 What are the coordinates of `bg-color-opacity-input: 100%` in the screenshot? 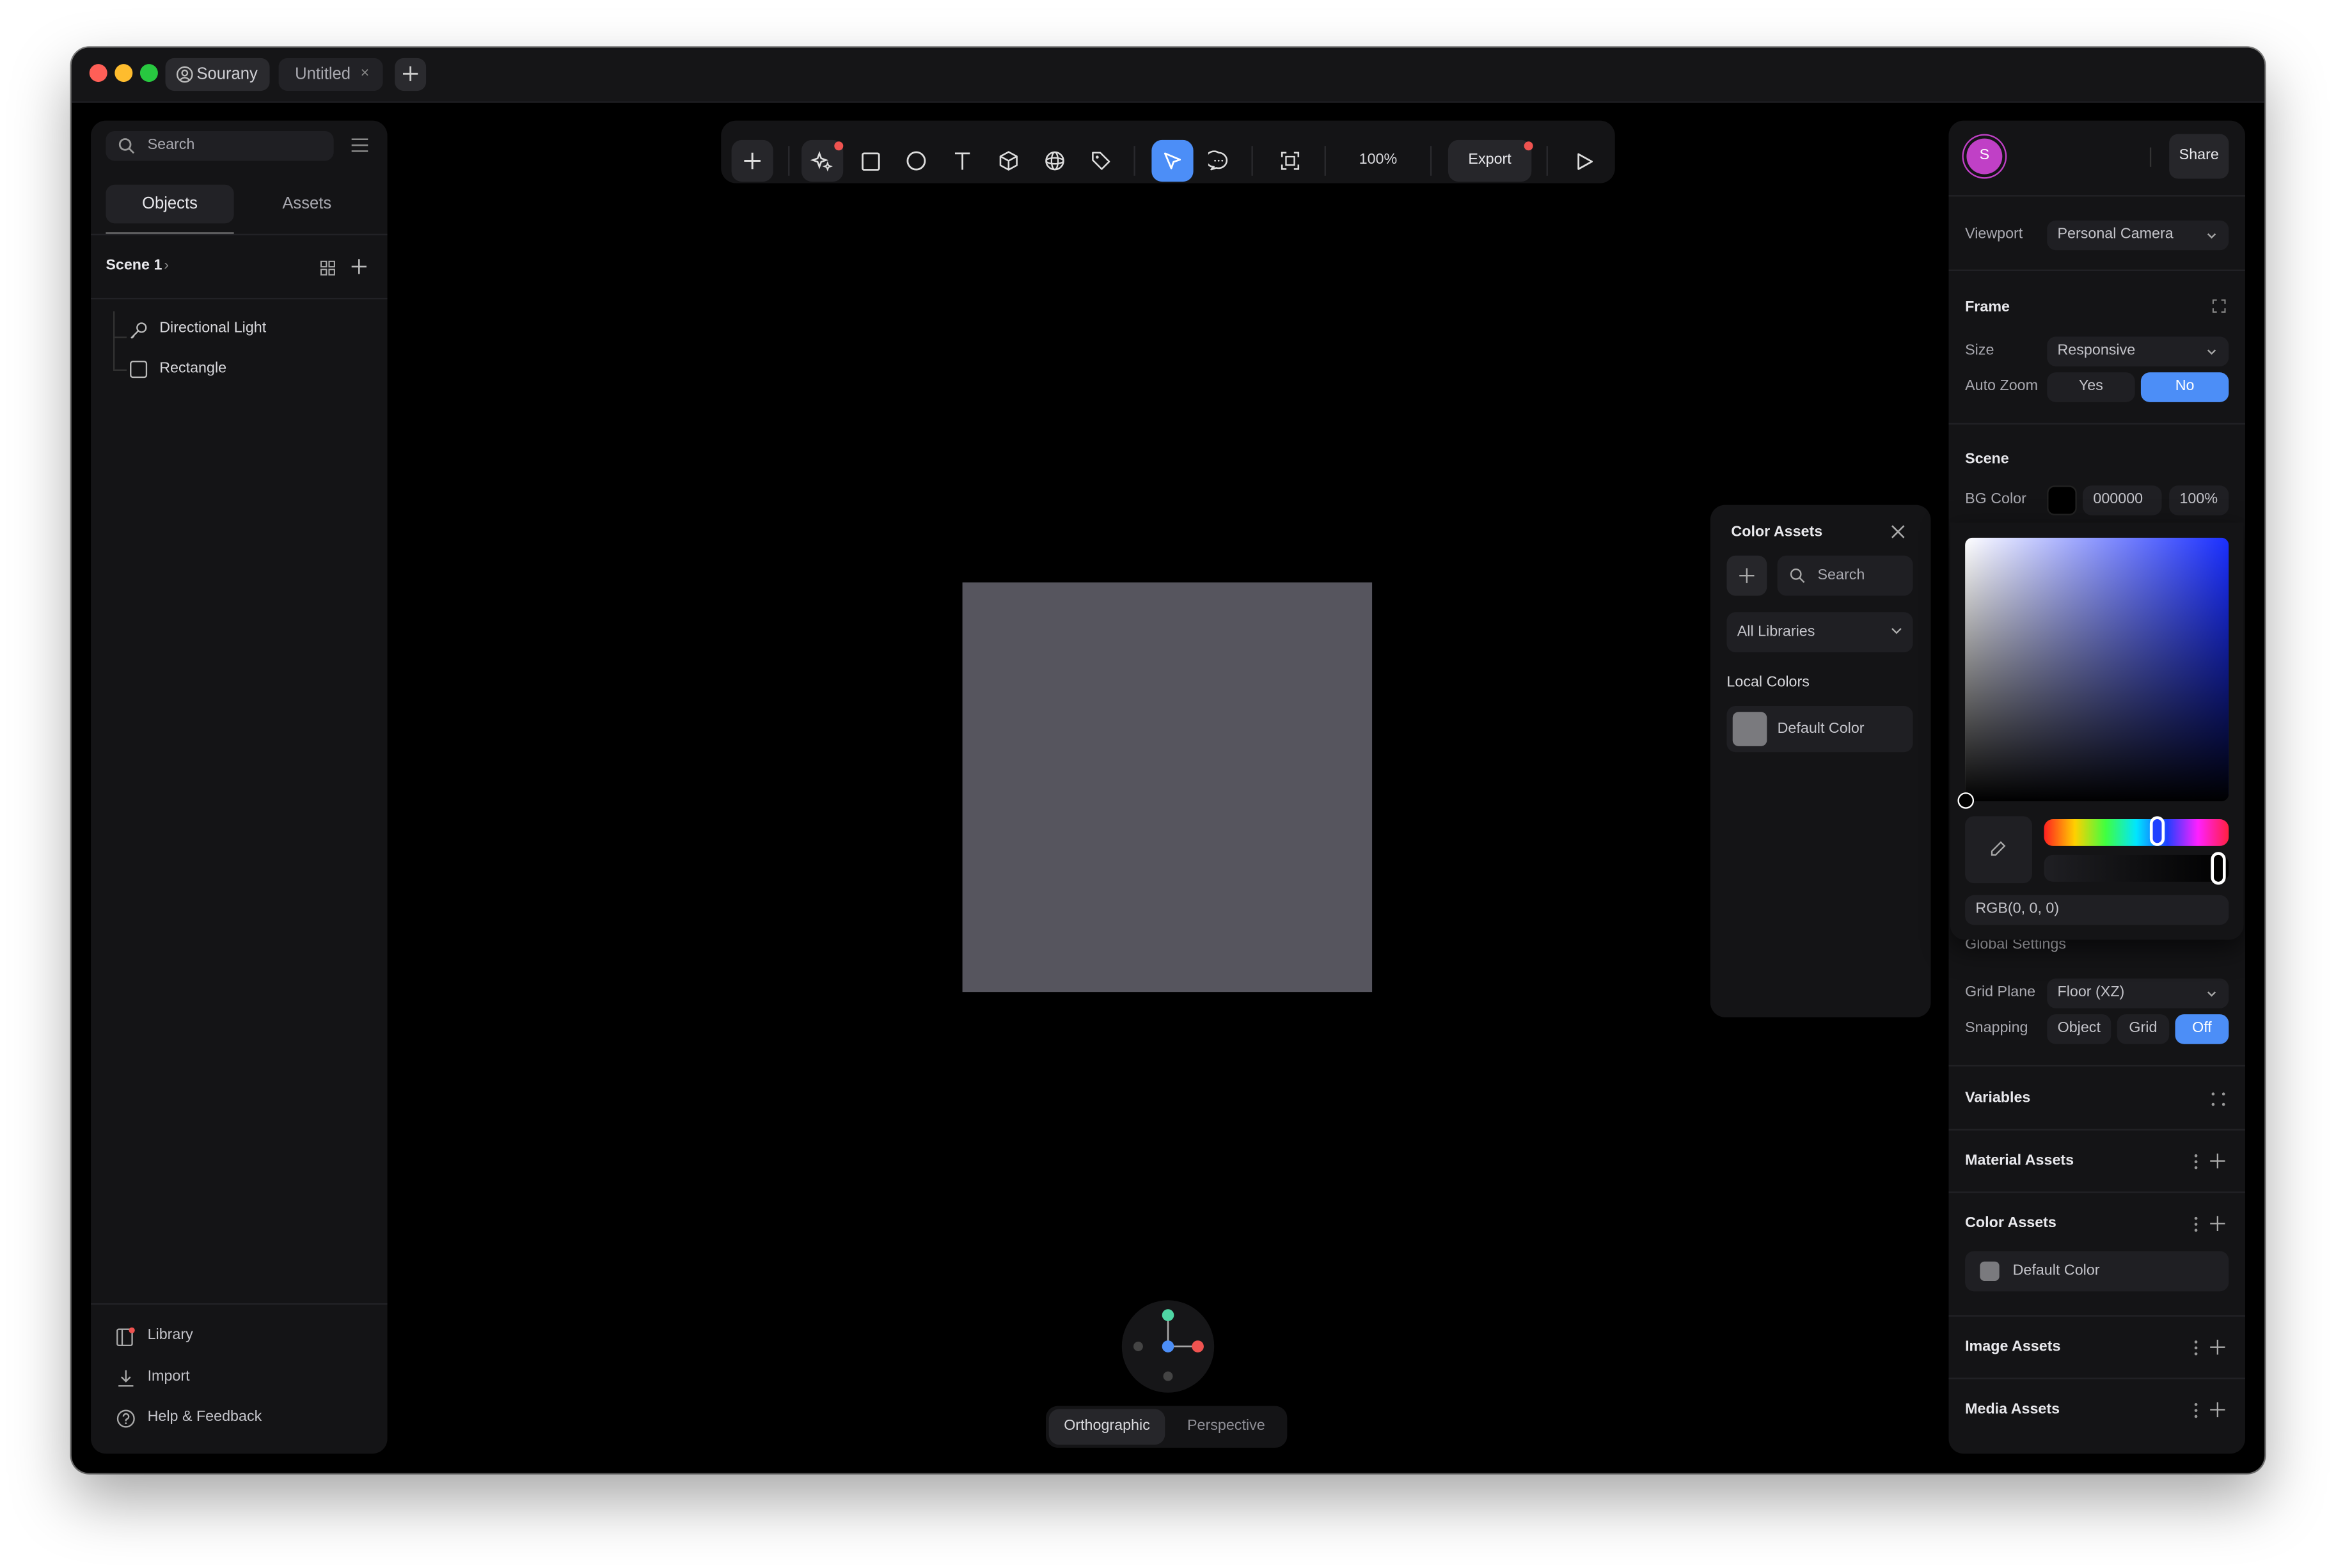 It's located at (2199, 500).